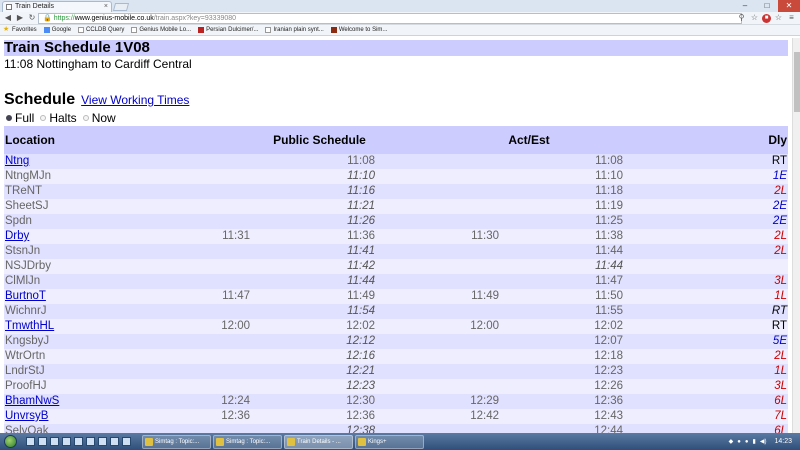  I want to click on table-row: Drby 11:31 11:36 11:30 11:38 2L, so click(396, 236).